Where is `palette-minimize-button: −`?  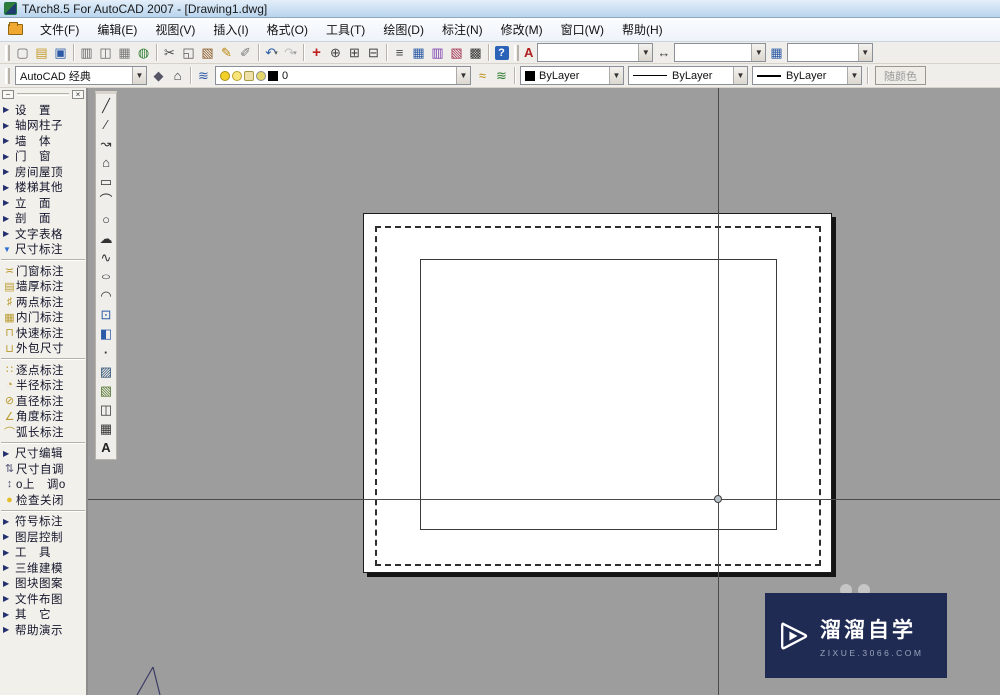
palette-minimize-button: − is located at coordinates (8, 94).